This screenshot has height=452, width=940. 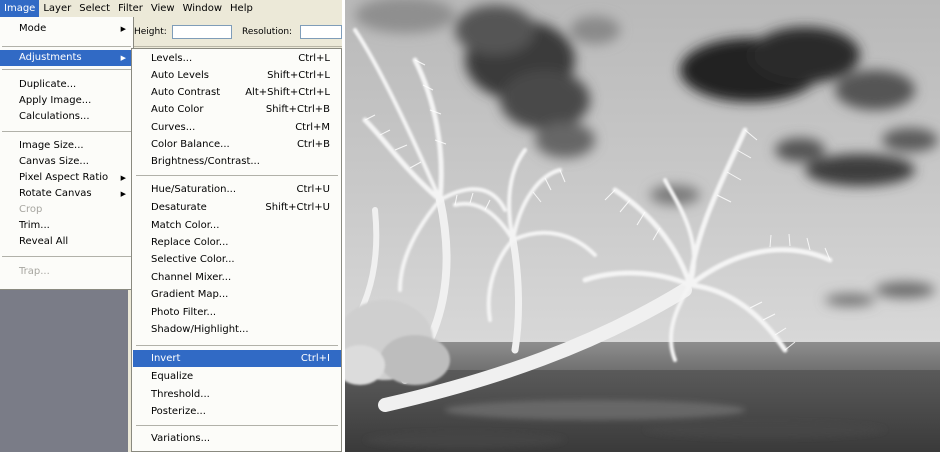 What do you see at coordinates (177, 109) in the screenshot?
I see `adj-item-label: Auto Color` at bounding box center [177, 109].